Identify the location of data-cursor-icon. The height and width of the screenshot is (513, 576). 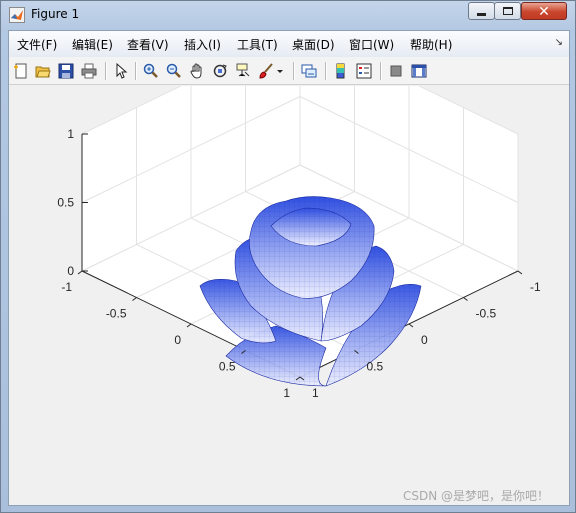
(243, 71).